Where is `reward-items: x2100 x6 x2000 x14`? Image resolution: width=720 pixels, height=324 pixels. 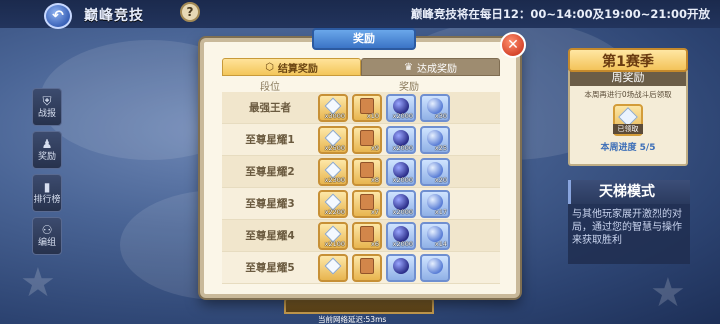
reward-items: x2100 x6 x2000 x14 is located at coordinates (409, 235).